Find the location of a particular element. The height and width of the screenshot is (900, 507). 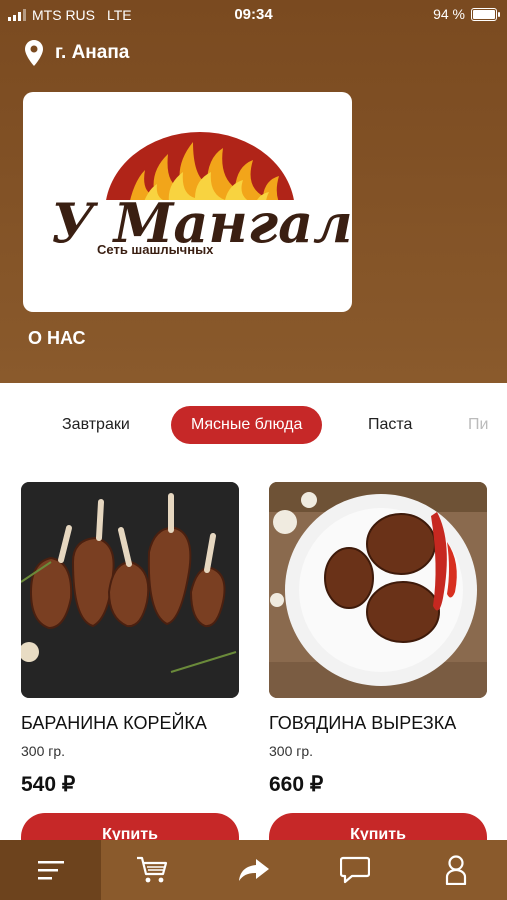

tab-breakfasts: Завтраки is located at coordinates (96, 425).